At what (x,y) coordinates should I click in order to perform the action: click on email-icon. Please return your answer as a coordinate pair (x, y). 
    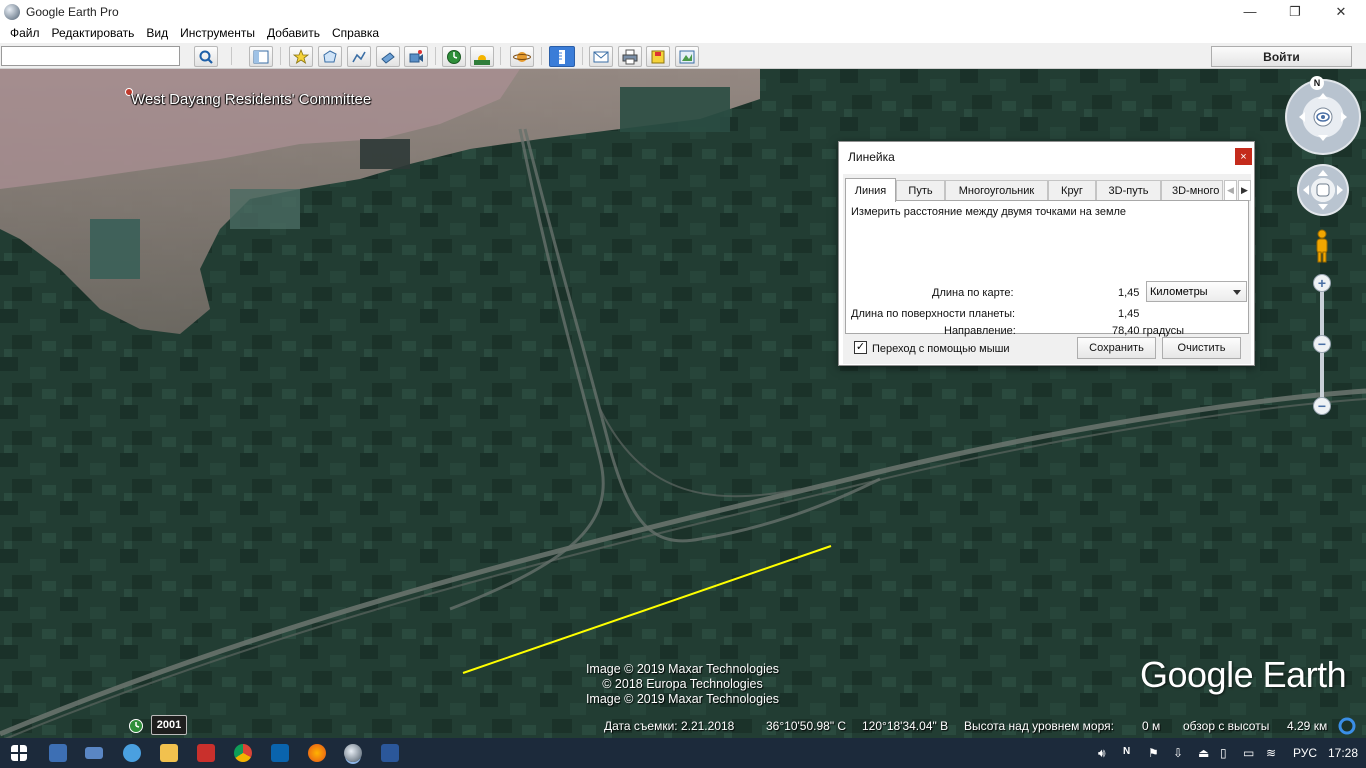
    Looking at the image, I should click on (601, 56).